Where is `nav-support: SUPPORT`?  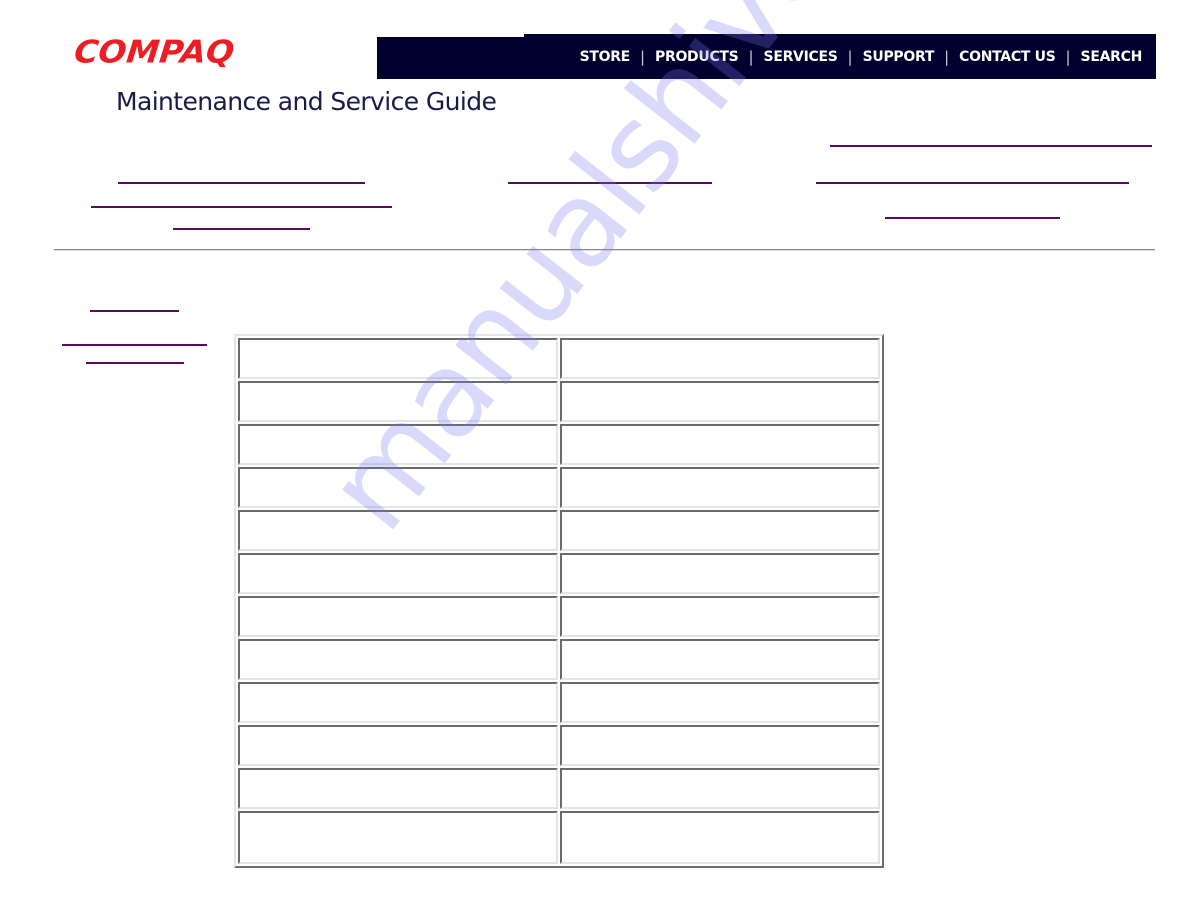
nav-support: SUPPORT is located at coordinates (899, 57).